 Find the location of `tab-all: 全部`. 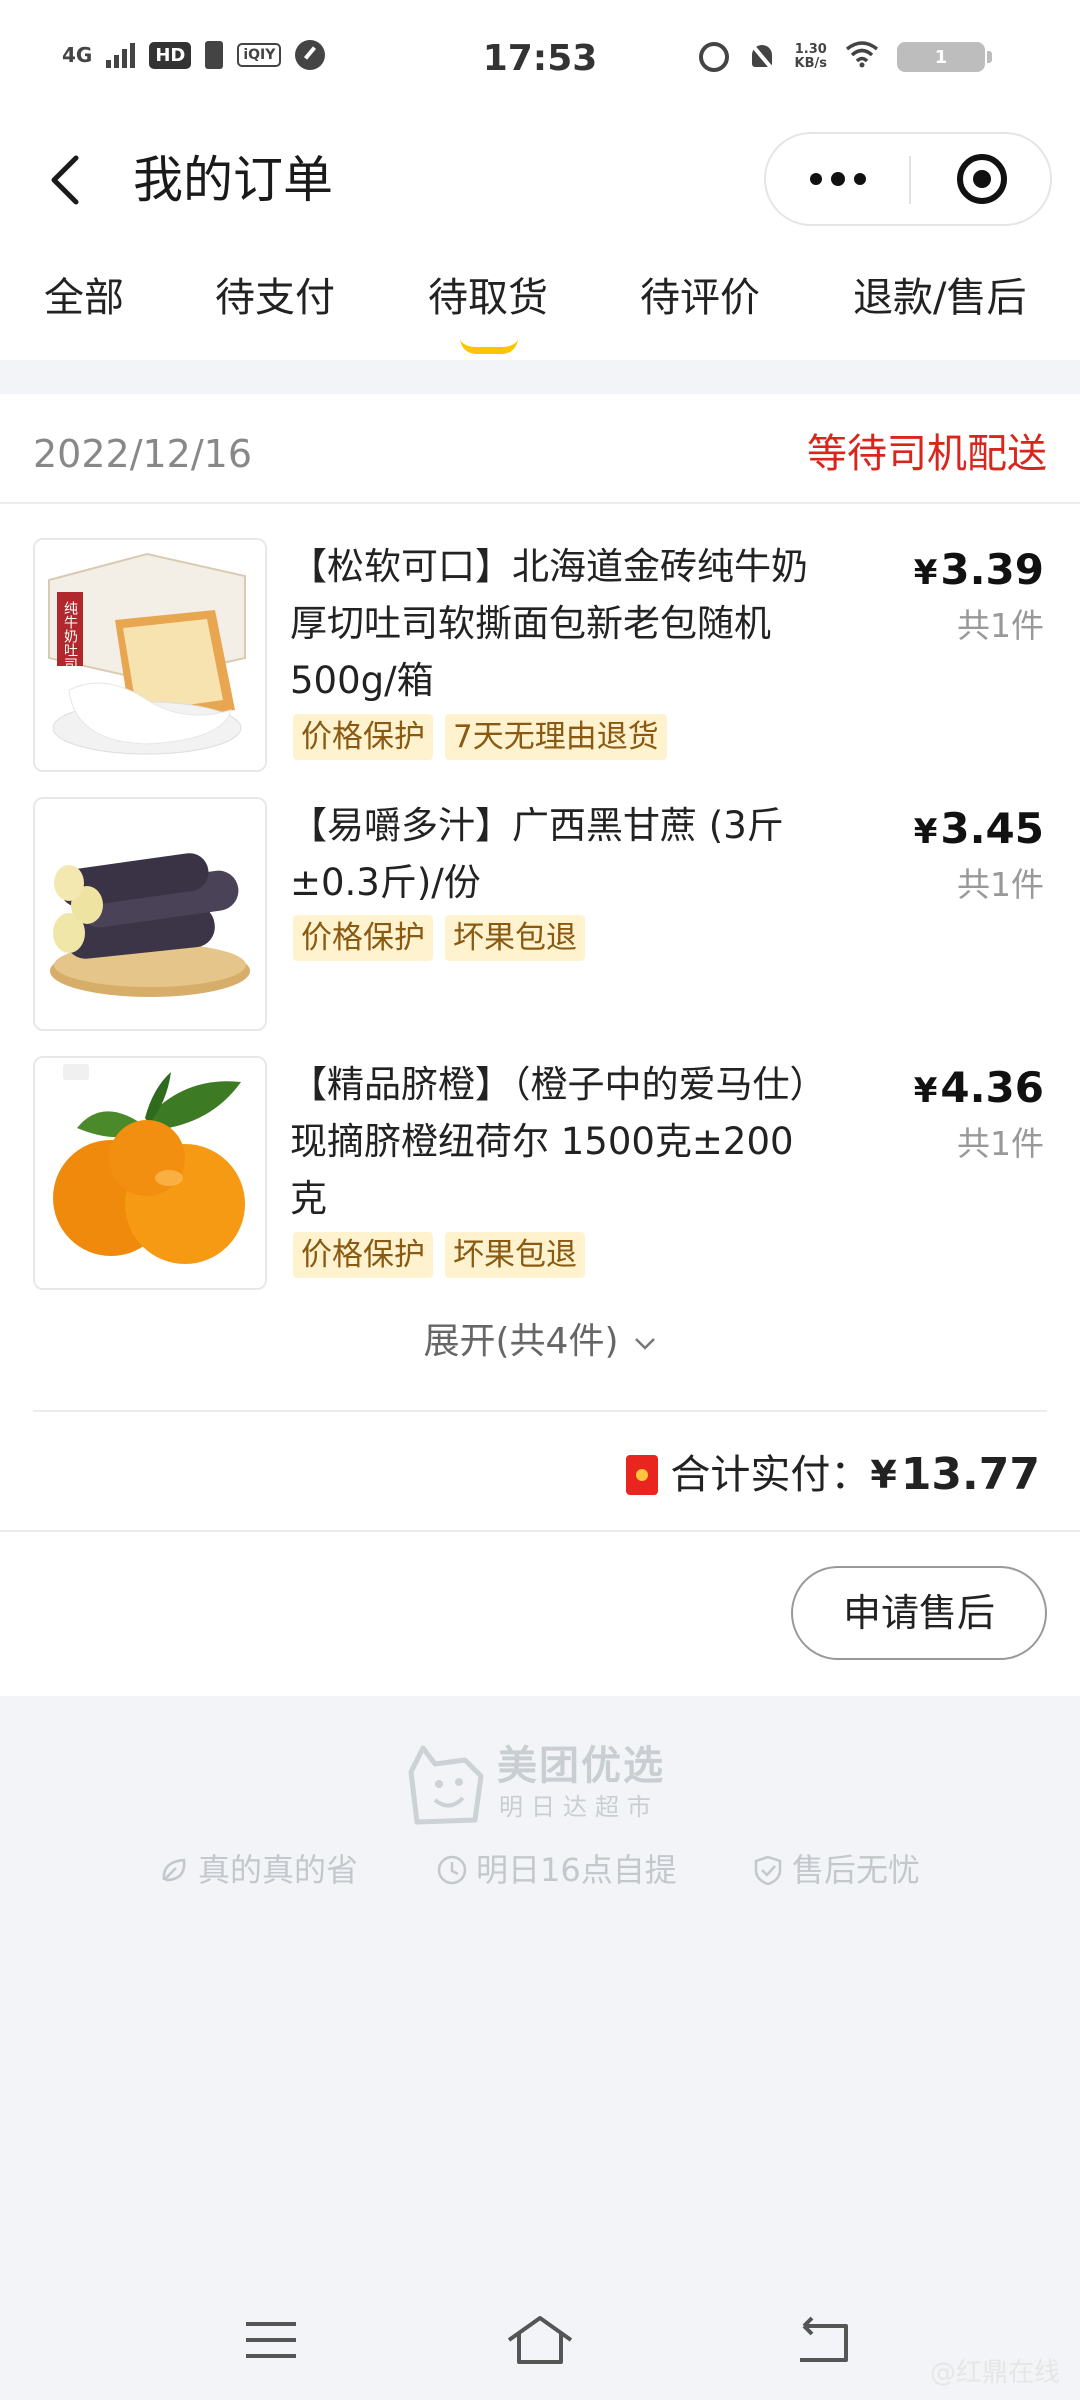

tab-all: 全部 is located at coordinates (84, 298).